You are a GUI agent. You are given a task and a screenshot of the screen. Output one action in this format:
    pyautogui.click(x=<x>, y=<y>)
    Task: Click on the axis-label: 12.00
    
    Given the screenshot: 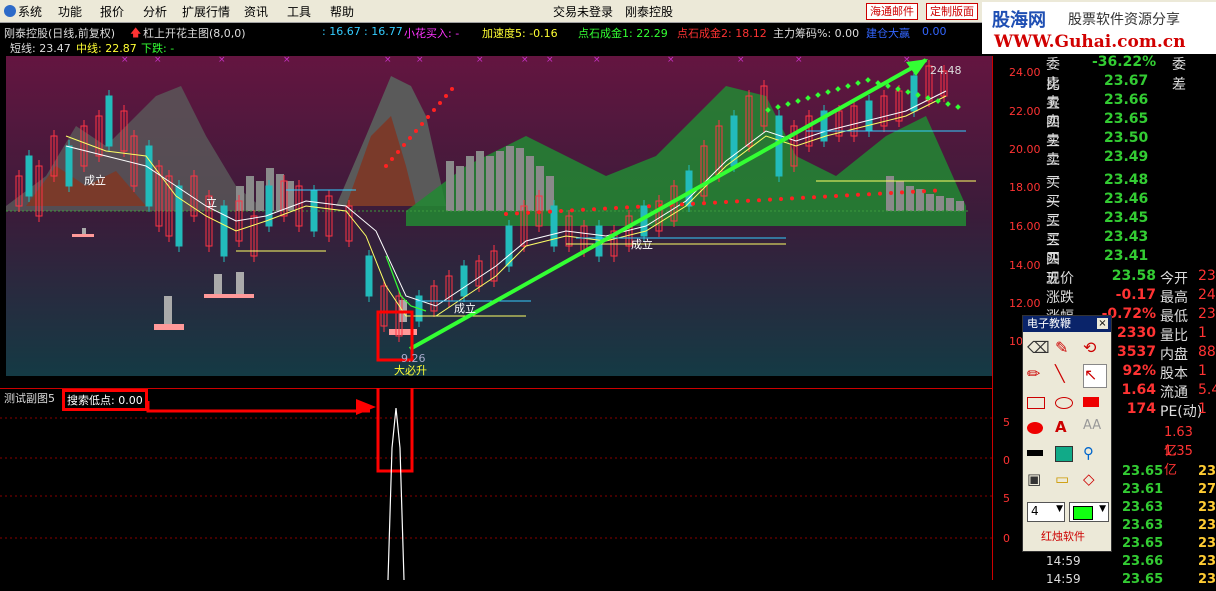 What is the action you would take?
    pyautogui.click(x=1025, y=303)
    